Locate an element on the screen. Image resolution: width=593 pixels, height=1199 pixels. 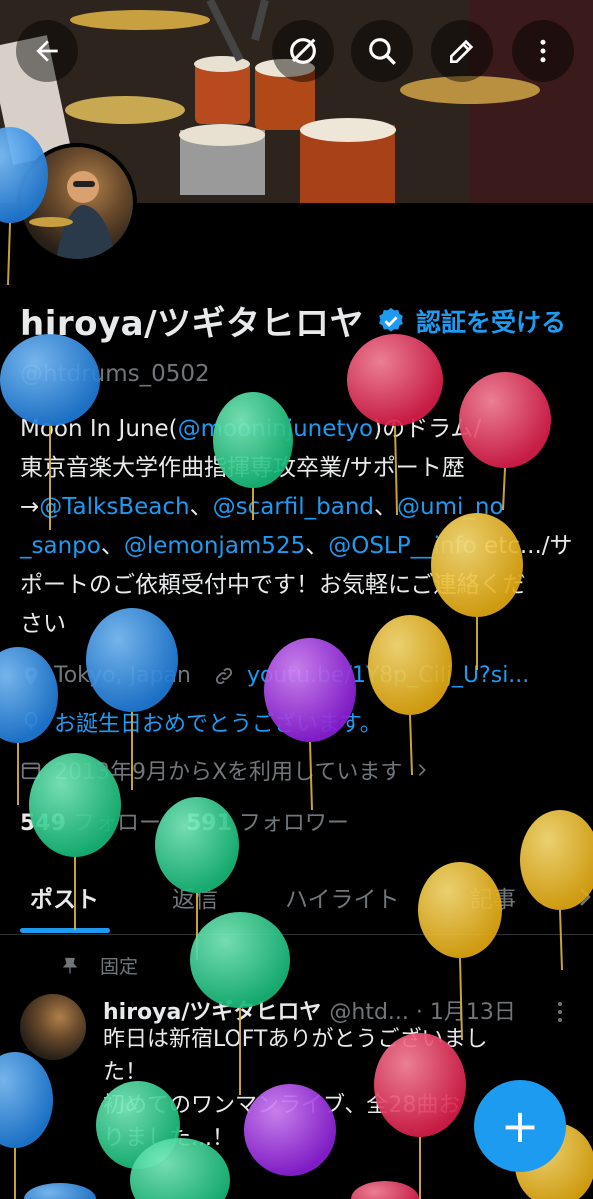
bio-text: Moon In June( is located at coordinates (99, 429).